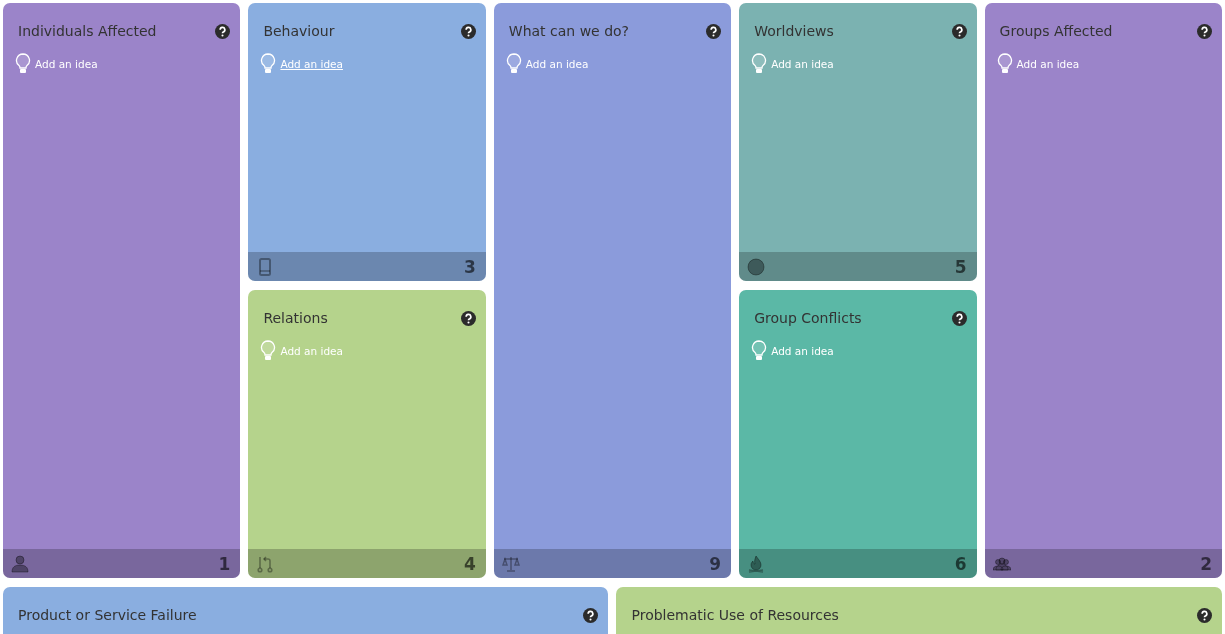  What do you see at coordinates (87, 31) in the screenshot?
I see `card-title: Individuals Affected` at bounding box center [87, 31].